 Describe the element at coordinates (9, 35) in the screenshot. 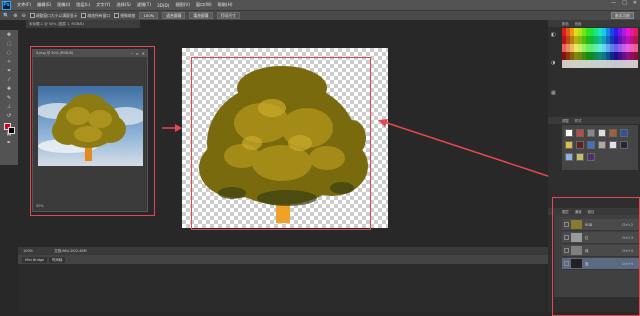

I see `move-tool-icon: ✥` at that location.